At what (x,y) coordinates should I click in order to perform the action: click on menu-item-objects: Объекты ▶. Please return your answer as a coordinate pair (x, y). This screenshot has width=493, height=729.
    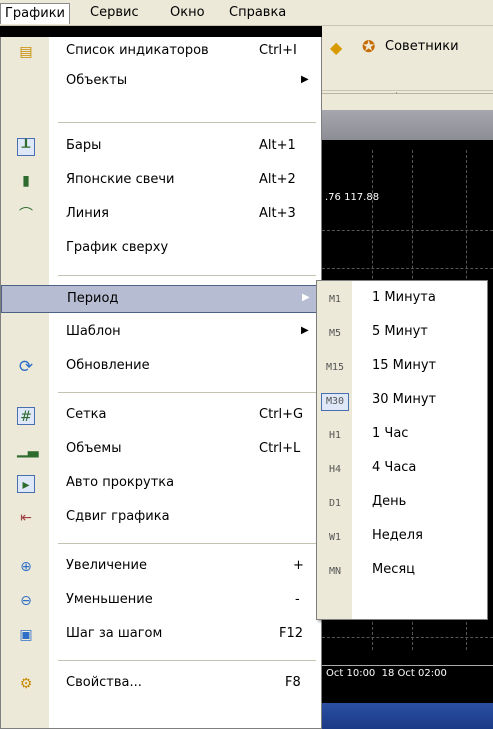
    Looking at the image, I should click on (161, 82).